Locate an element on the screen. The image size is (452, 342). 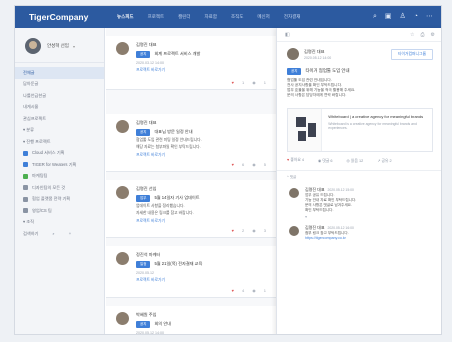
app-logo: TigerCompany is located at coordinates (73, 17).